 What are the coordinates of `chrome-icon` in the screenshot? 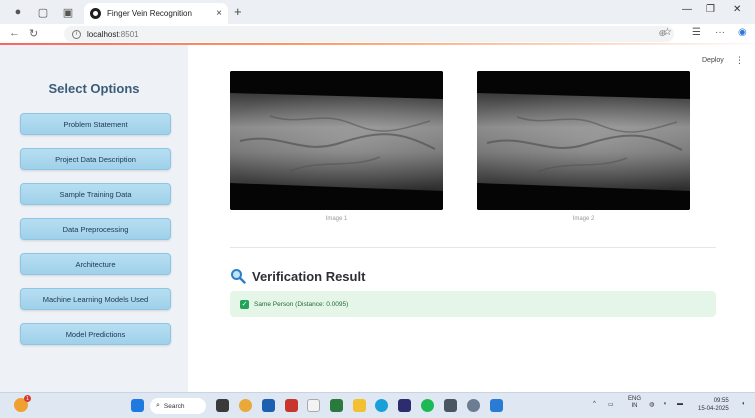 It's located at (245, 405).